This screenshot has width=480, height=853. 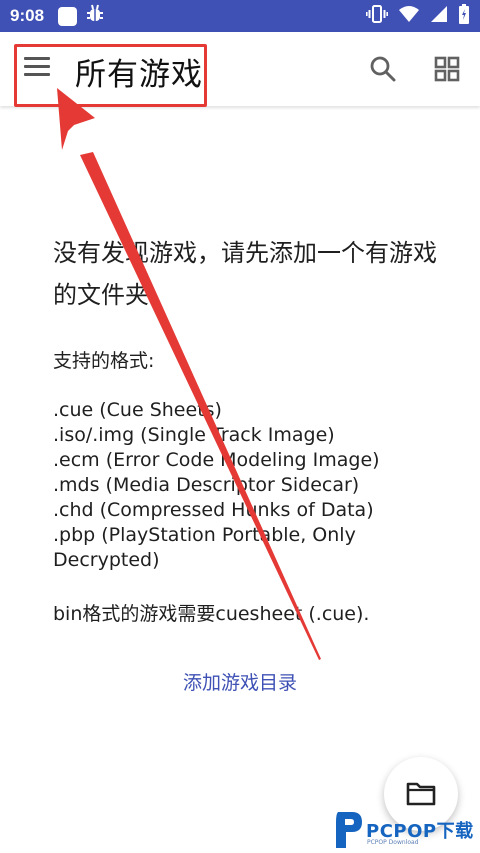 What do you see at coordinates (421, 794) in the screenshot?
I see `folder-icon` at bounding box center [421, 794].